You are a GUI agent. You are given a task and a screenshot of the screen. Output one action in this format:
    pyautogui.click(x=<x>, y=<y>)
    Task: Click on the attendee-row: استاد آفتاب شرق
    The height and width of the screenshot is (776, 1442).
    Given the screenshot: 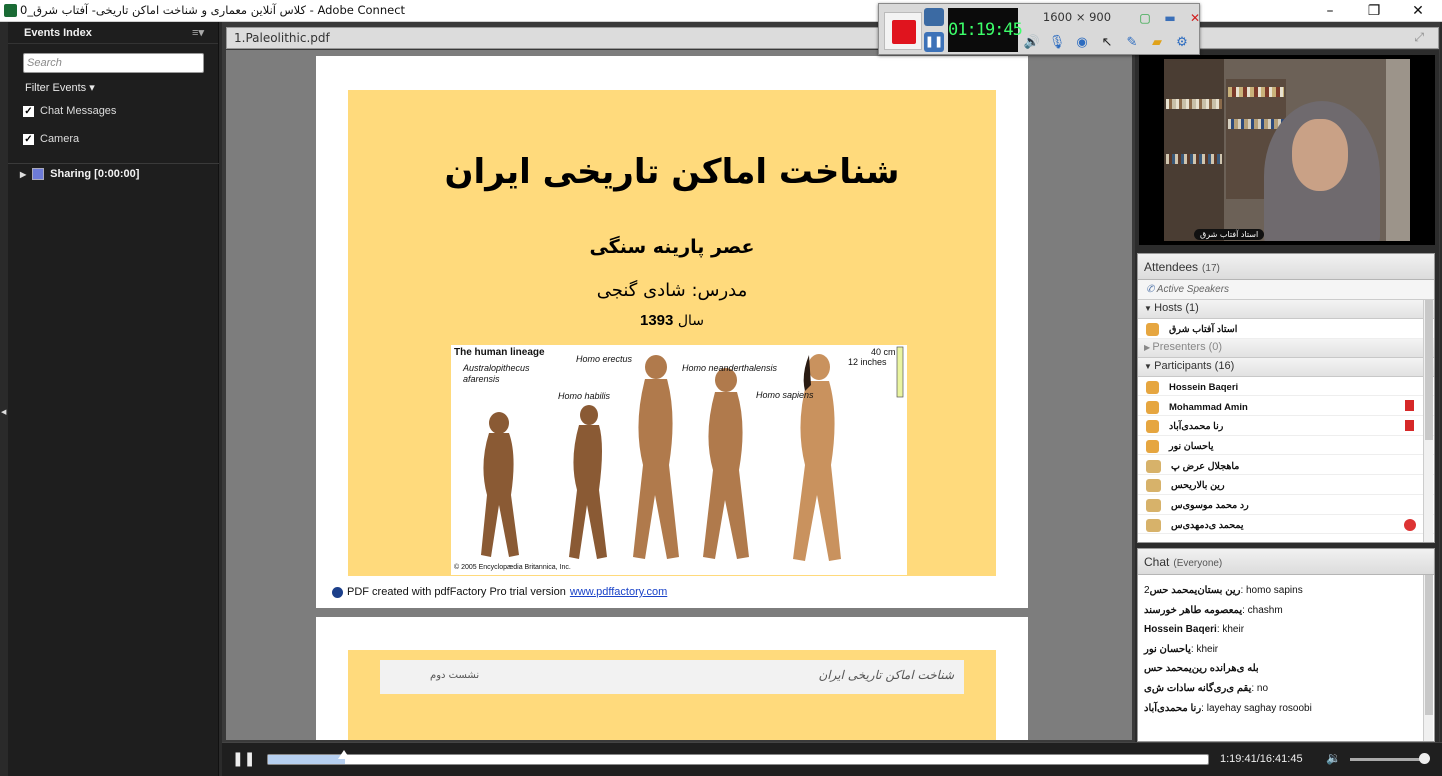 What is the action you would take?
    pyautogui.click(x=1286, y=329)
    